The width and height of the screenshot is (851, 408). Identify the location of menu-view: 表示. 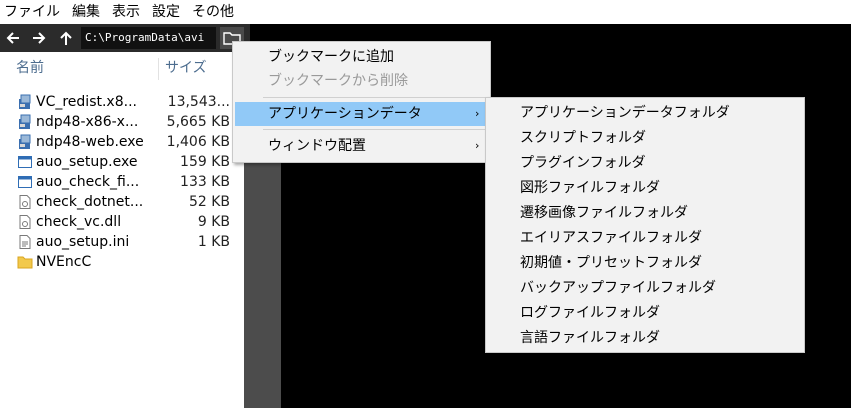
(126, 12).